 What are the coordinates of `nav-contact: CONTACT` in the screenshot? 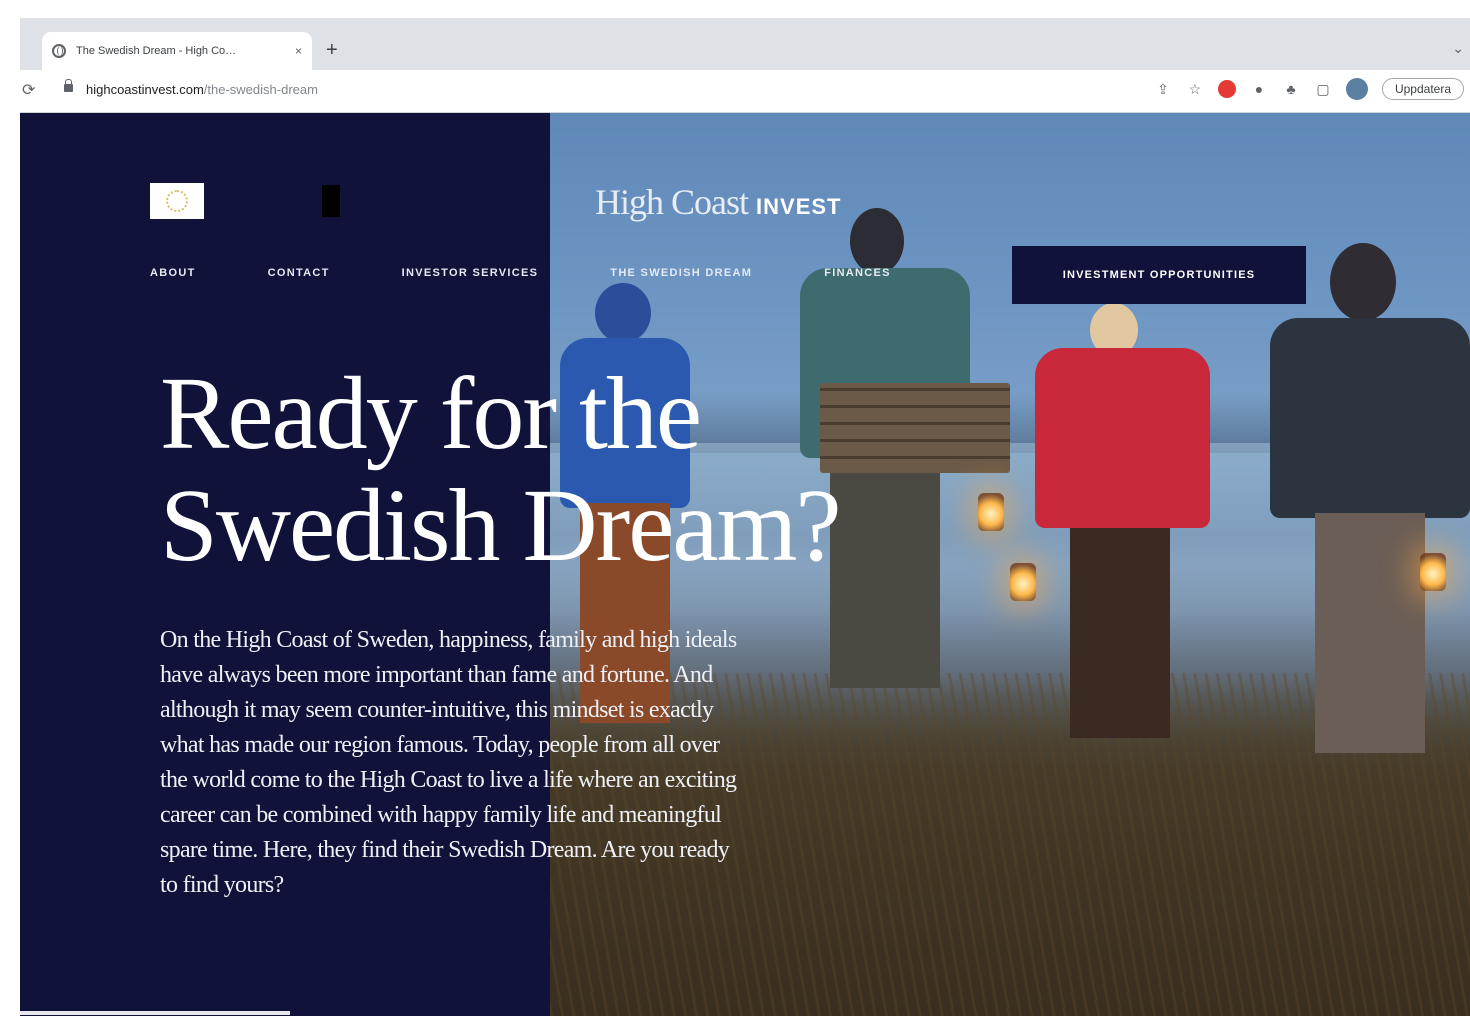 It's located at (299, 273).